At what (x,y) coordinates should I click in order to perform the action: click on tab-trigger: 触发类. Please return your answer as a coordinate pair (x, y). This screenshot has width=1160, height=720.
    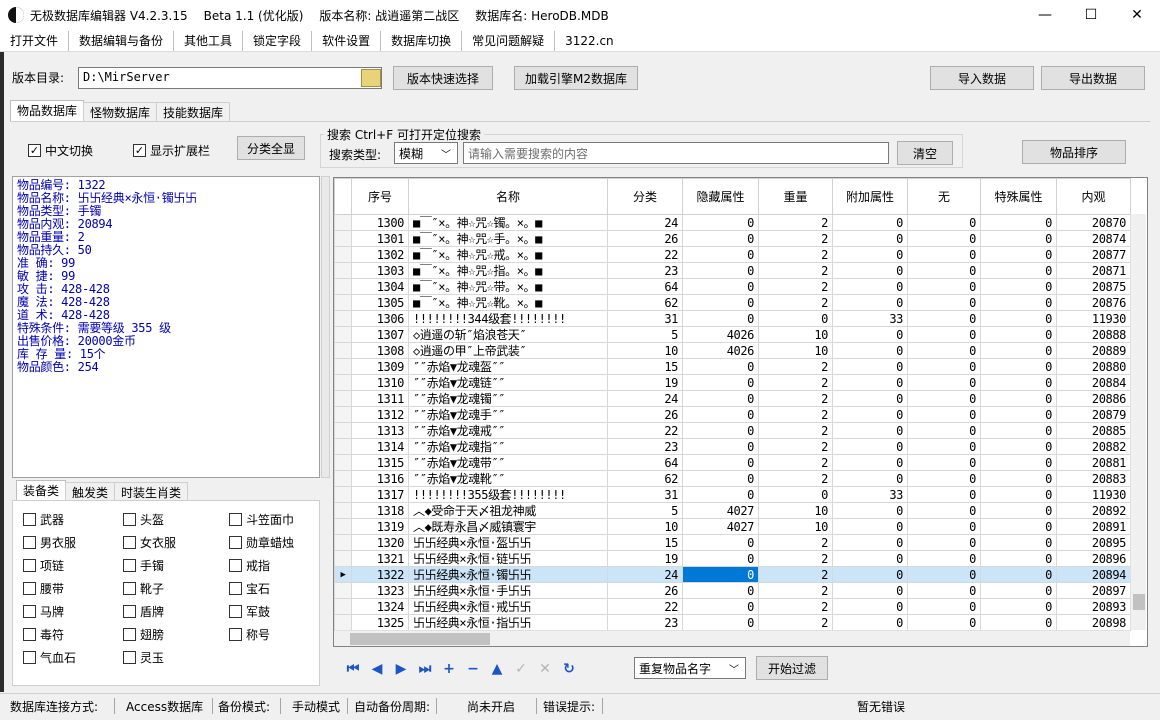
    Looking at the image, I should click on (90, 492).